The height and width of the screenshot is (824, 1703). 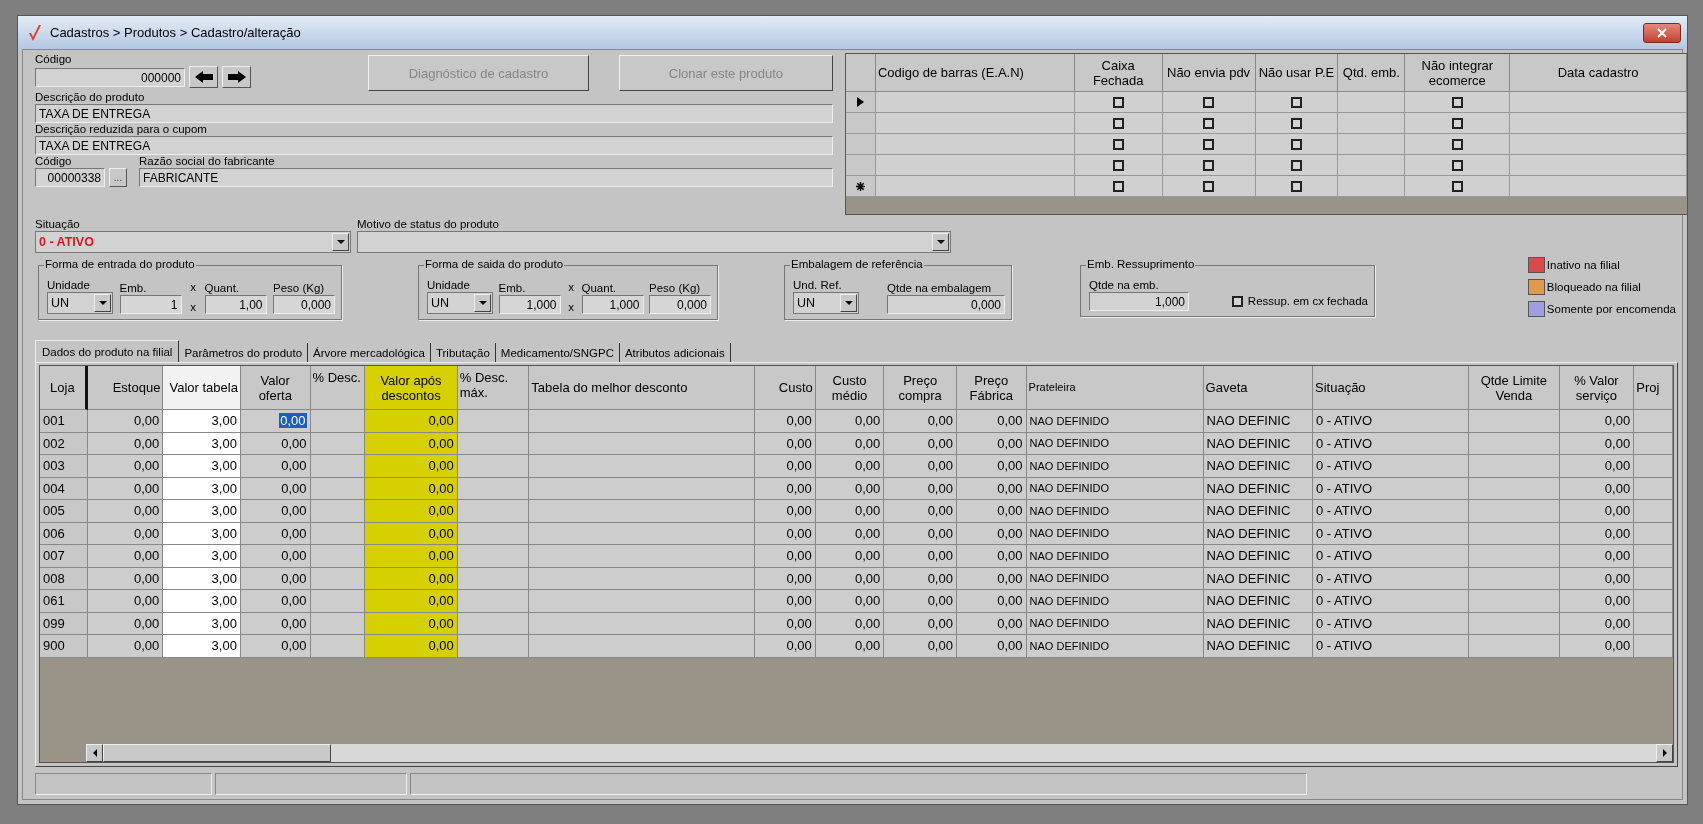 What do you see at coordinates (411, 388) in the screenshot?
I see `column-header: Valor após descontos` at bounding box center [411, 388].